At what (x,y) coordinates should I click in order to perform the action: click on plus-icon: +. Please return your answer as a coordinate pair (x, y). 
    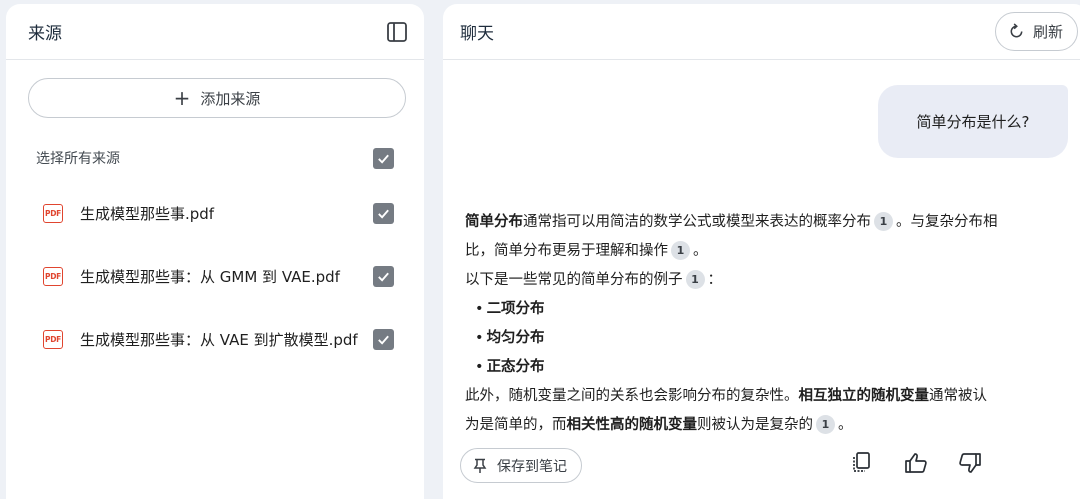
    Looking at the image, I should click on (182, 98).